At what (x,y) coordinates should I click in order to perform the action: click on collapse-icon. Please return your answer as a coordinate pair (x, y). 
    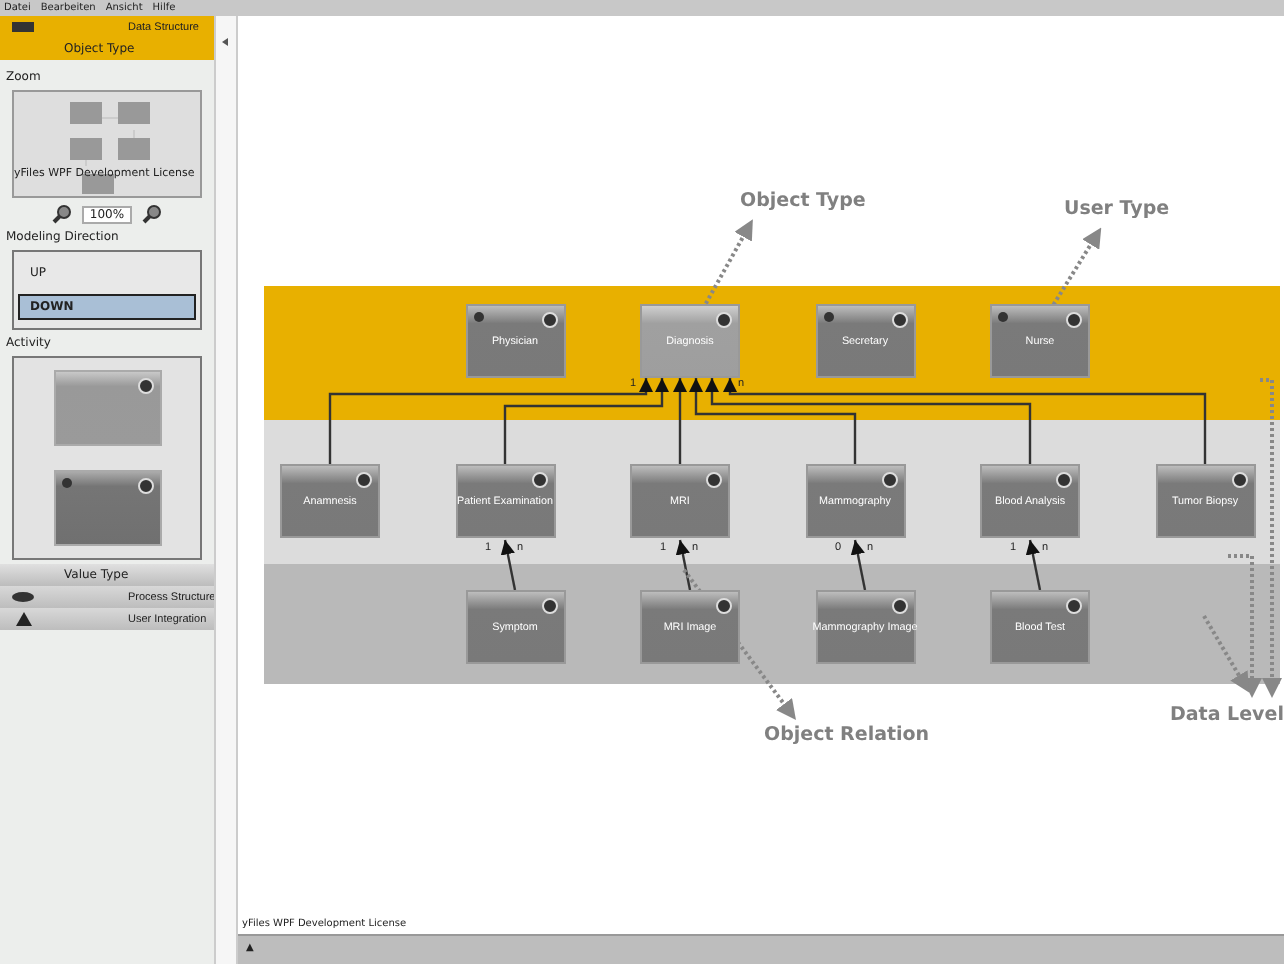
    Looking at the image, I should click on (225, 42).